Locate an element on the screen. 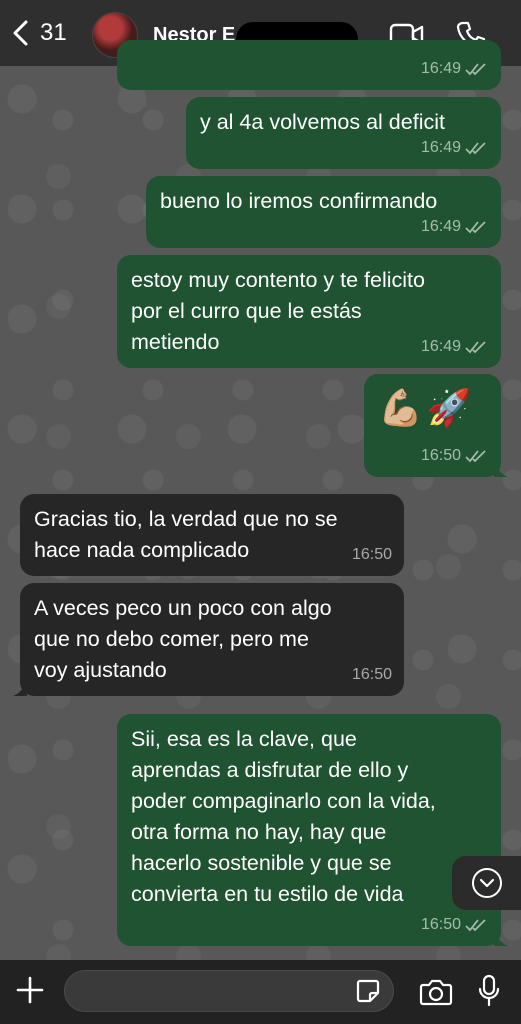 This screenshot has height=1024, width=521. message-line: hace nada complicado is located at coordinates (142, 550).